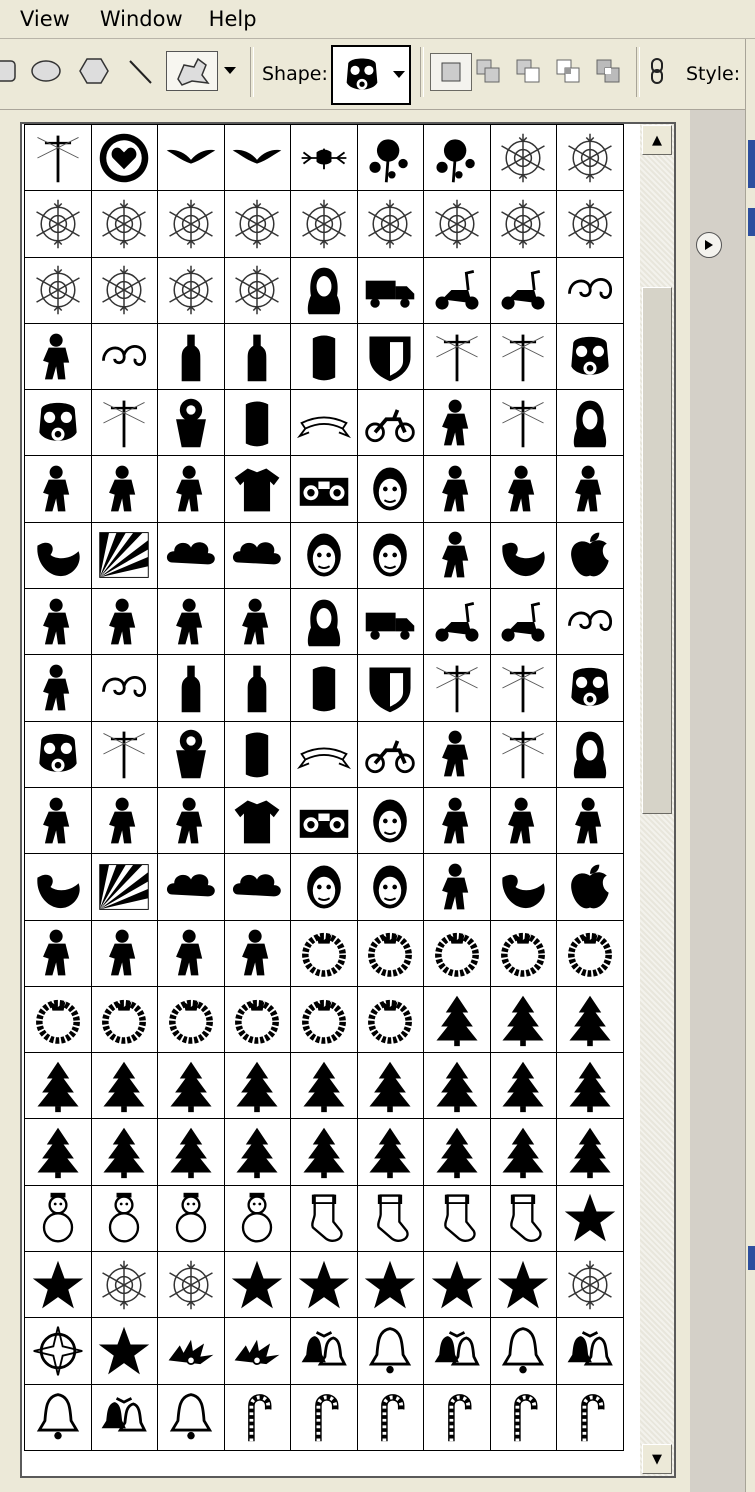 The width and height of the screenshot is (755, 1492). Describe the element at coordinates (528, 71) in the screenshot. I see `subtract-from-shape-area-icon` at that location.